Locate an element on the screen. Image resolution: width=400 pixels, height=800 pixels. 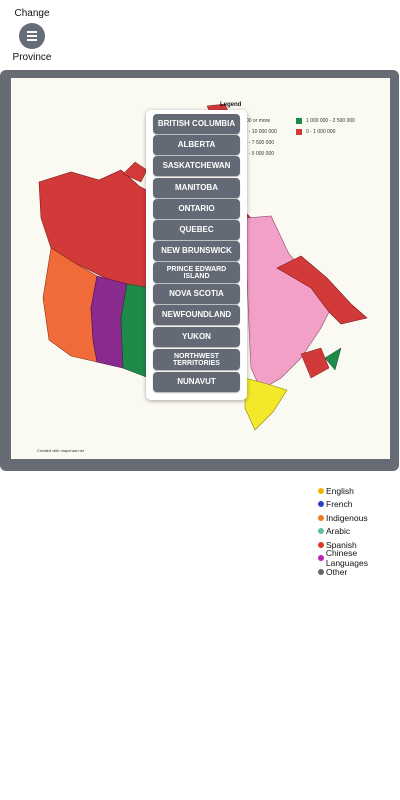
language-legend-item: Arabic is located at coordinates (359, 532).